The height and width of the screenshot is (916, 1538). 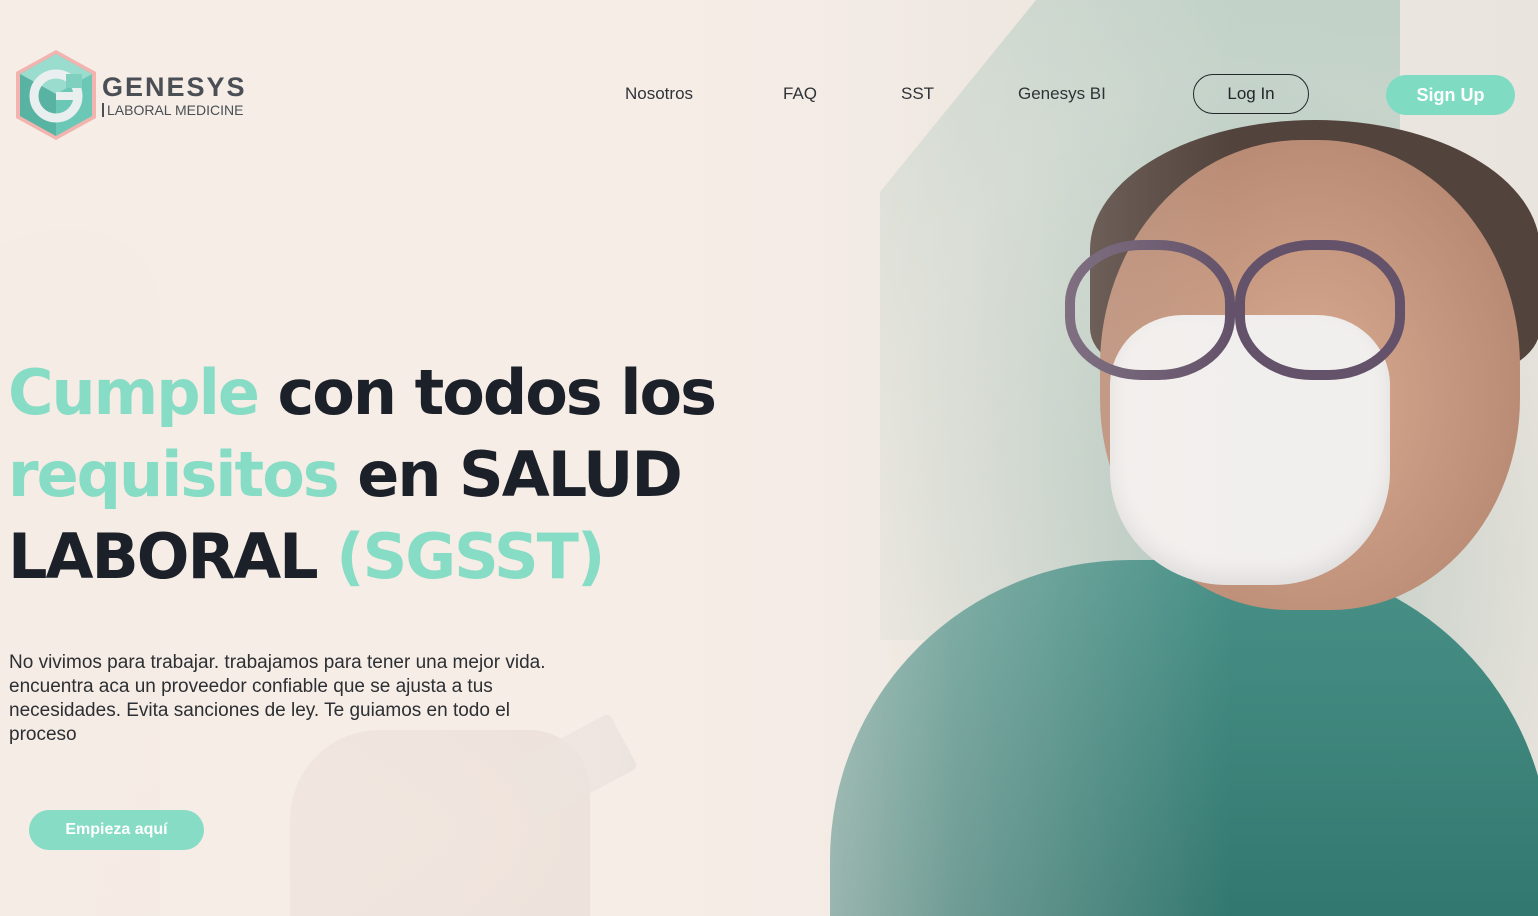 What do you see at coordinates (116, 830) in the screenshot?
I see `get-started-button: Empieza aquí` at bounding box center [116, 830].